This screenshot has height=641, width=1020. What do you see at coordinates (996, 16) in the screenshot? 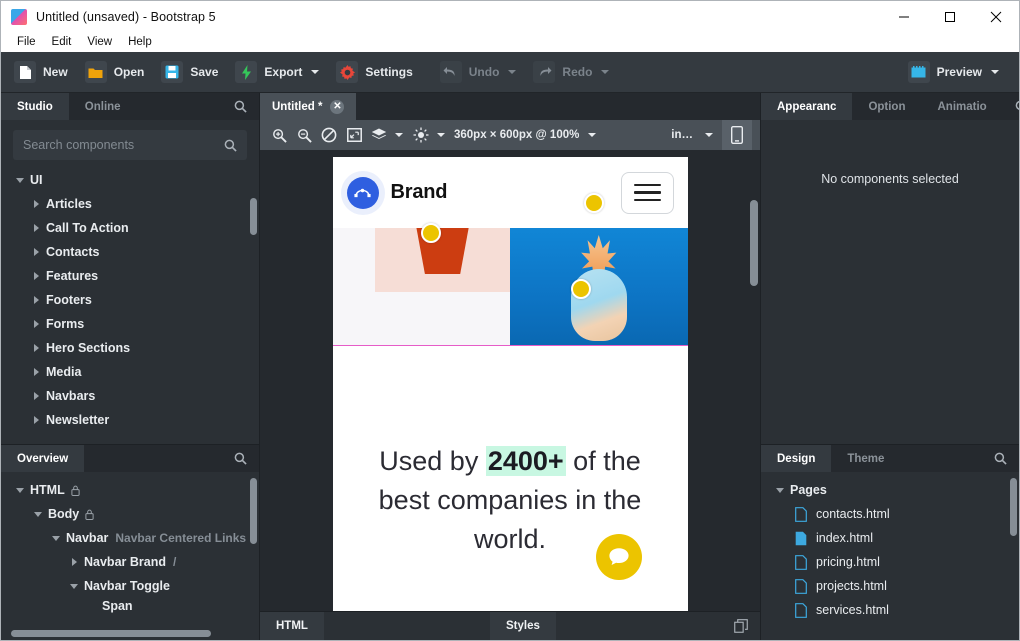
I see `close-icon` at bounding box center [996, 16].